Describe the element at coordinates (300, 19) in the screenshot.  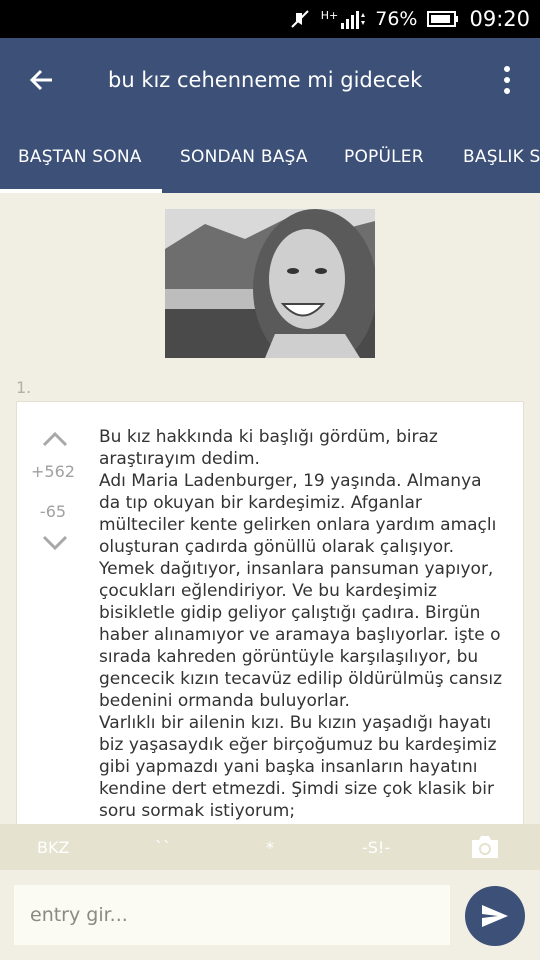
I see `mute-icon` at that location.